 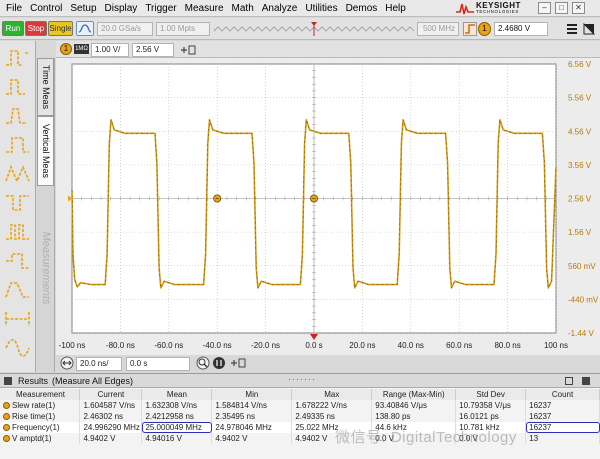 What do you see at coordinates (66, 49) in the screenshot?
I see `channel-1-button: 1` at bounding box center [66, 49].